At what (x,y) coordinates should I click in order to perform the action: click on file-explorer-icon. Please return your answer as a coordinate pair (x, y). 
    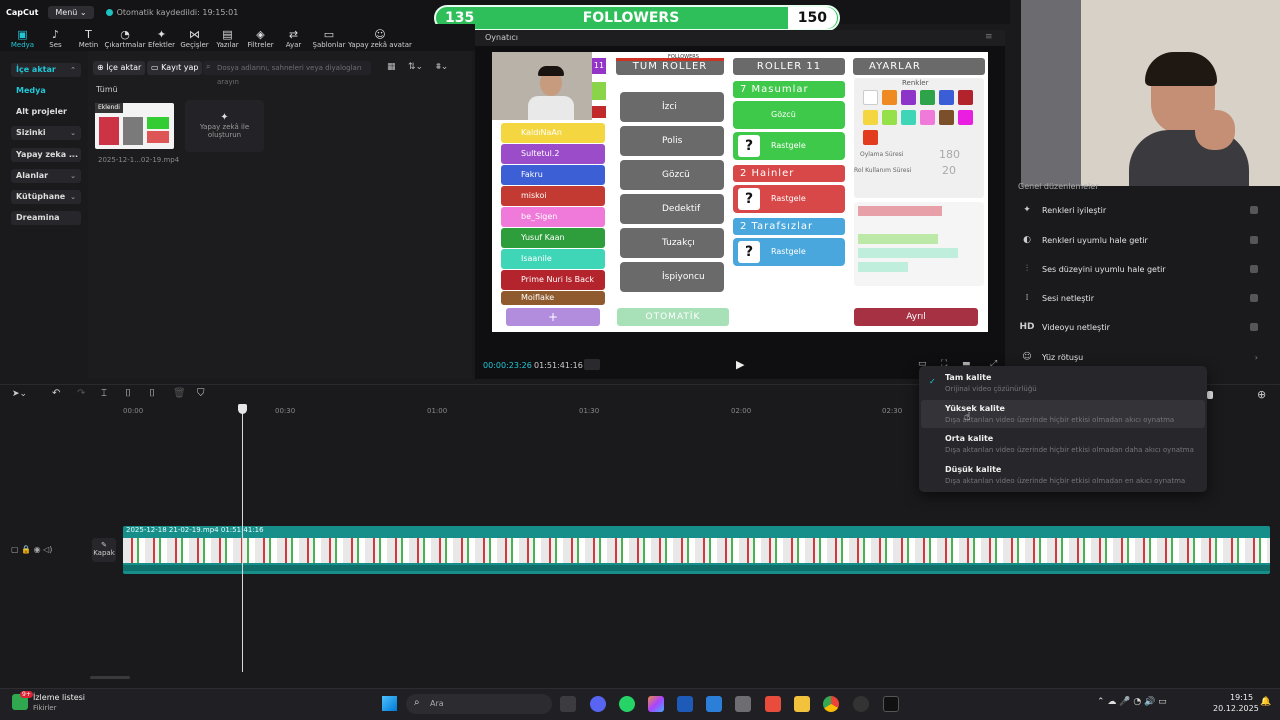
    Looking at the image, I should click on (802, 704).